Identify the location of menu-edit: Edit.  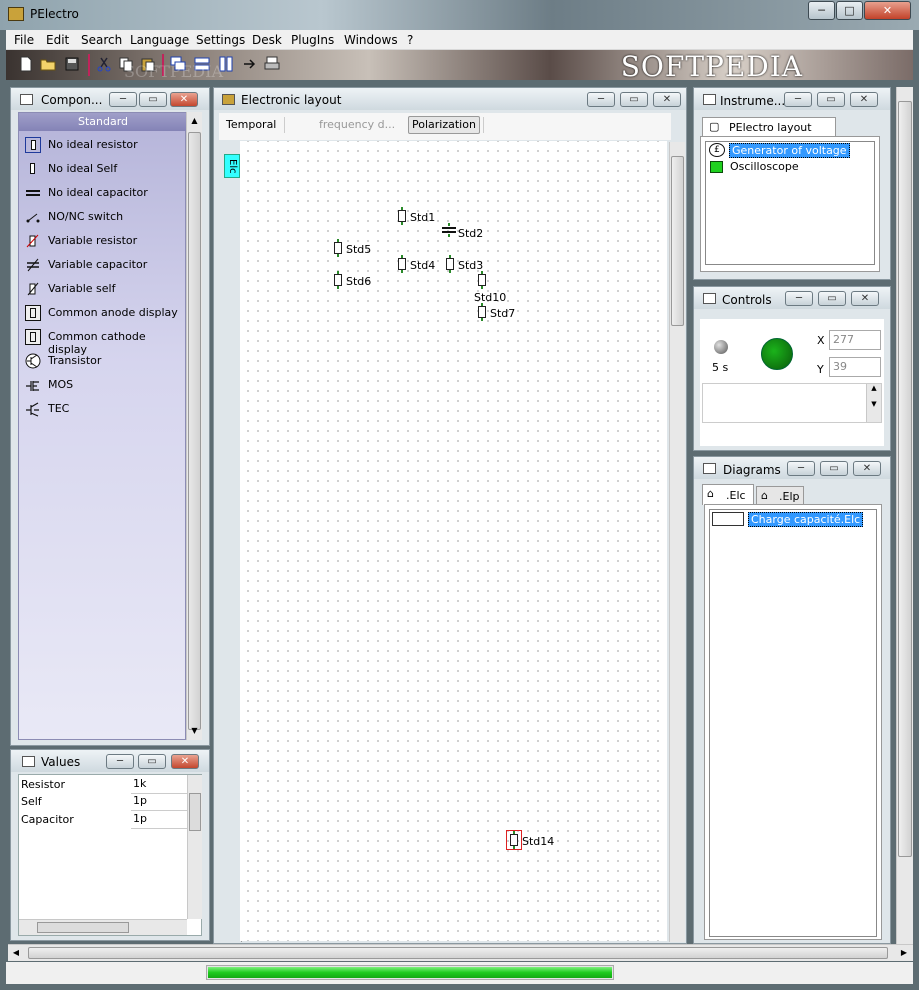
(57, 40).